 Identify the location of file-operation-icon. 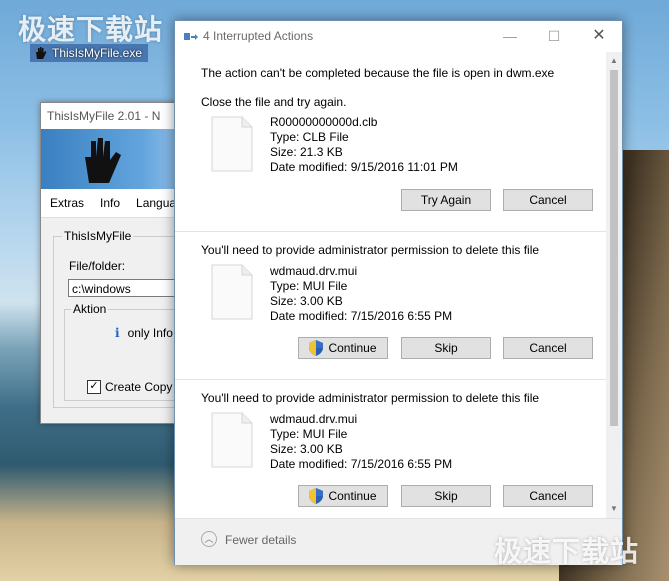
(191, 36).